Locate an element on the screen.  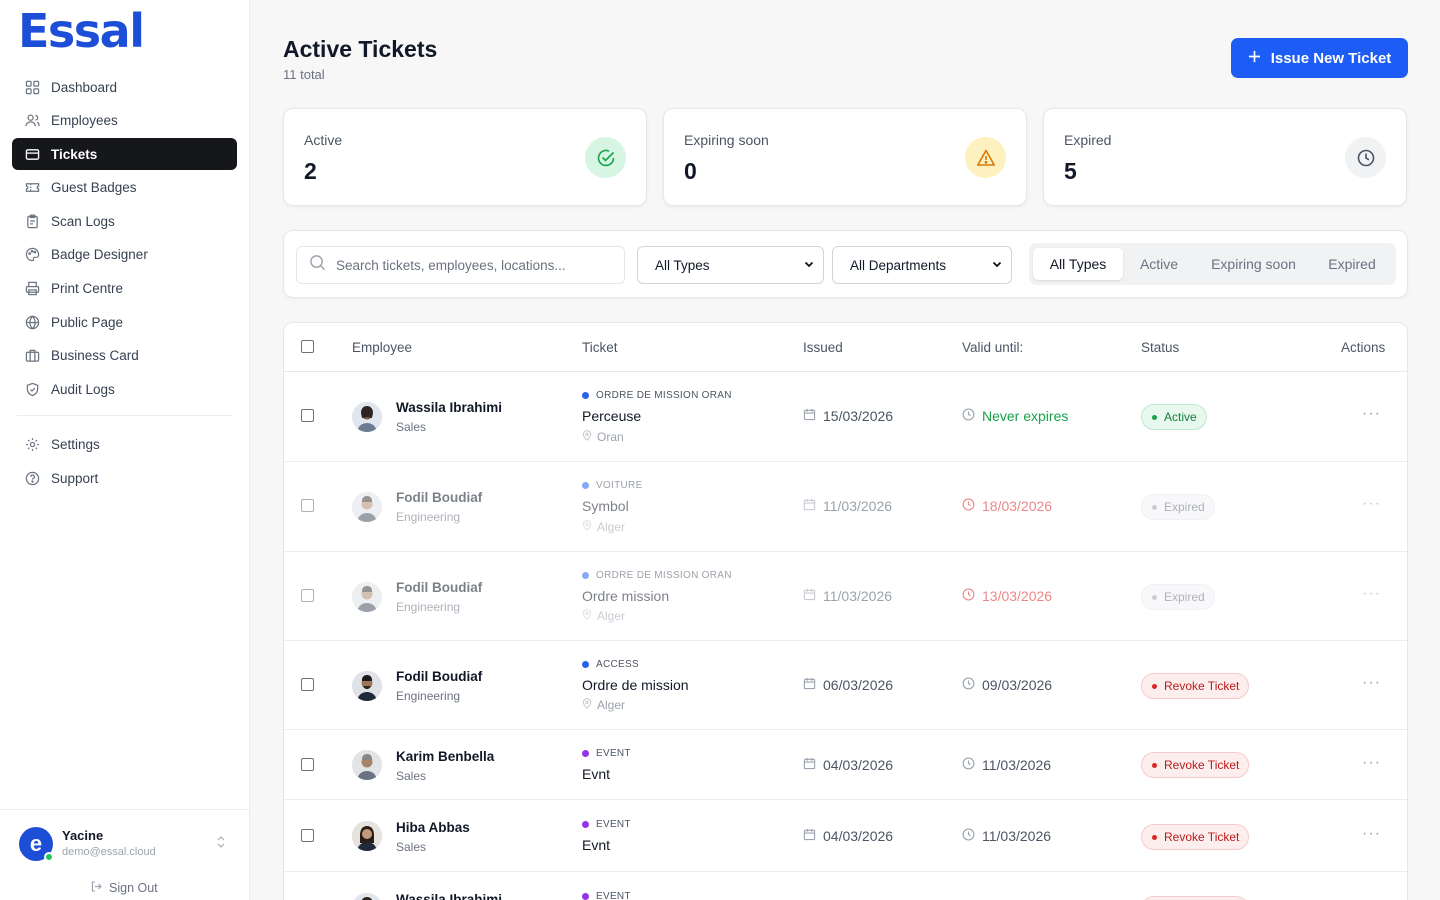
column-valid-until: Valid until: is located at coordinates (992, 347).